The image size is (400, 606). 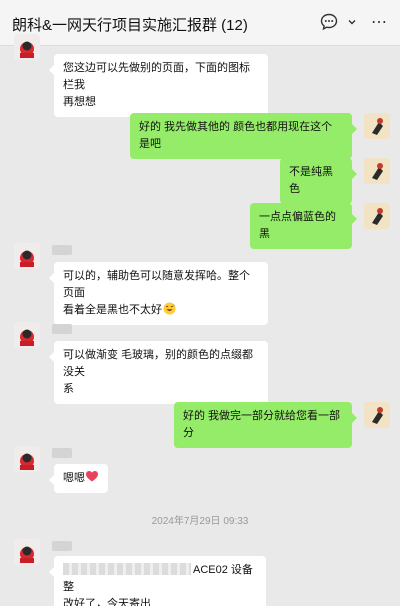 I want to click on grinning-sweat-emoji, so click(x=169, y=308).